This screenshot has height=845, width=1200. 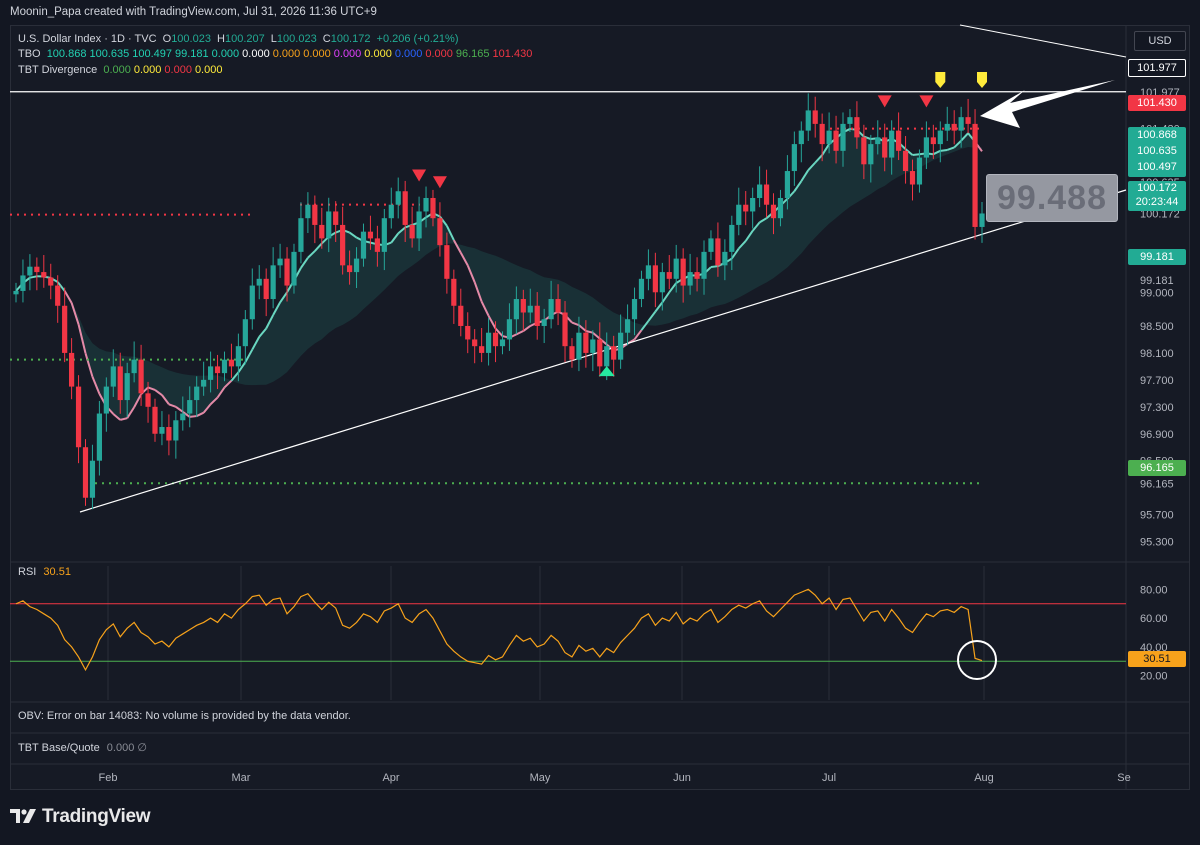 I want to click on time-axis-label: Aug, so click(x=984, y=778).